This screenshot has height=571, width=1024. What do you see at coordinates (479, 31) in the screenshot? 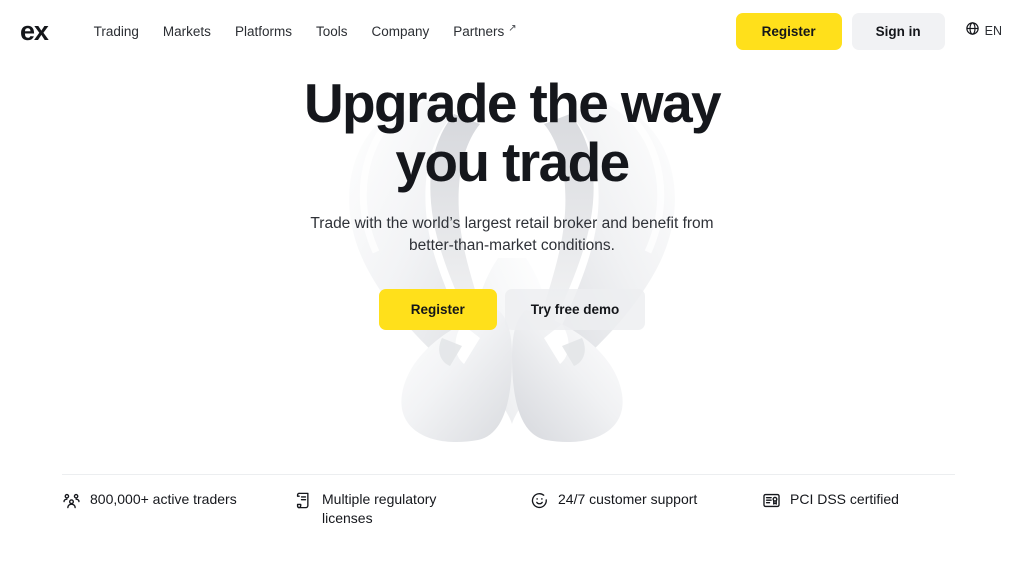
I see `nav-label: Partners` at bounding box center [479, 31].